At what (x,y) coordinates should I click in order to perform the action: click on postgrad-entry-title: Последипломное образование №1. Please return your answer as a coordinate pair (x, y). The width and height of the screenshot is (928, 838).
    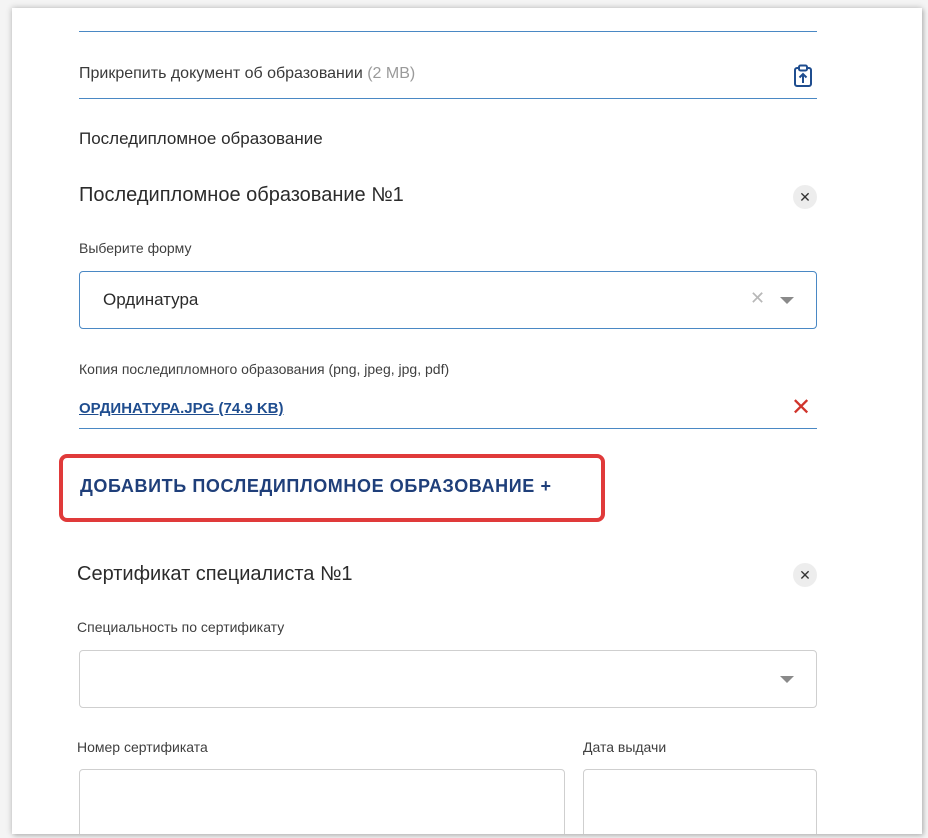
    Looking at the image, I should click on (241, 195).